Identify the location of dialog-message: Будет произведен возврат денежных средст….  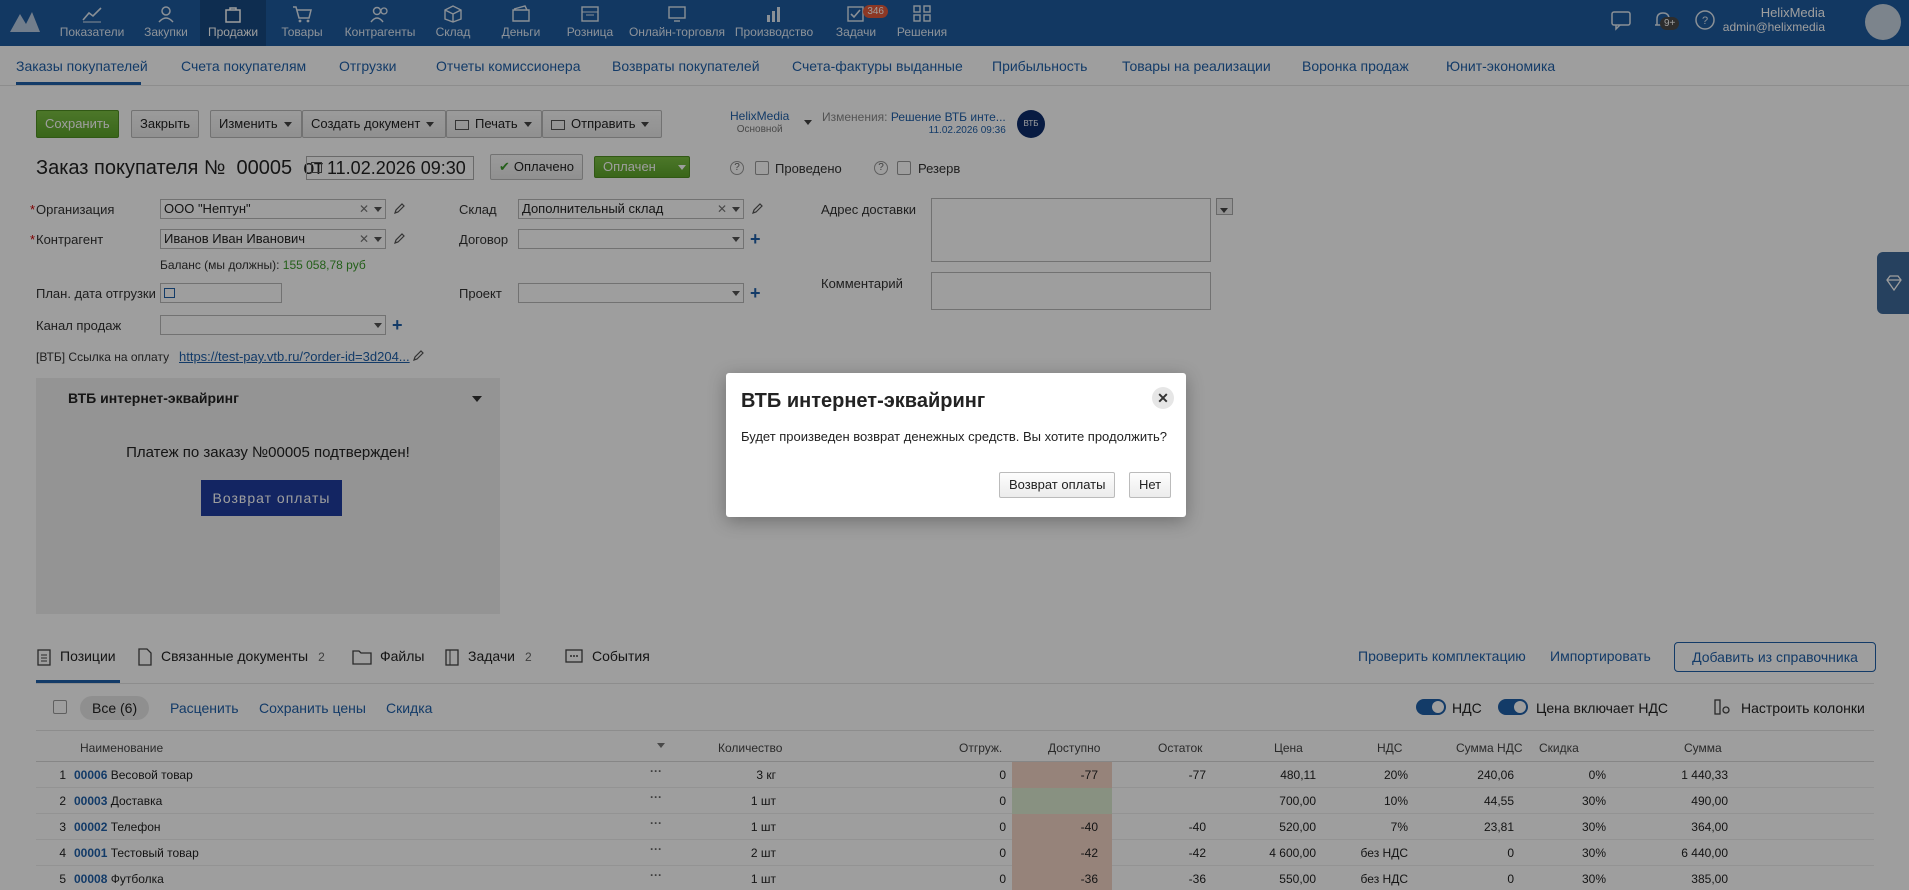
(954, 436).